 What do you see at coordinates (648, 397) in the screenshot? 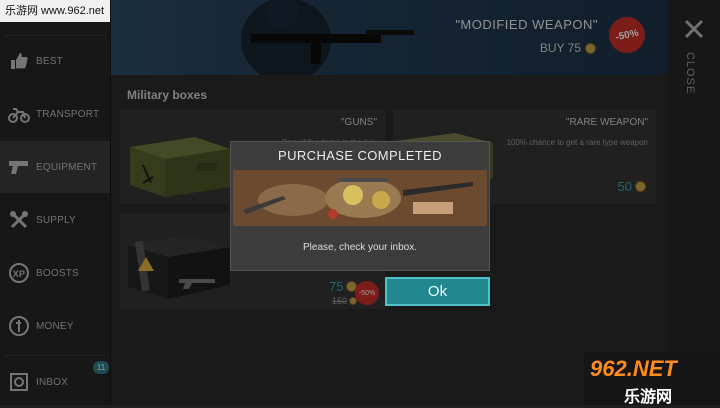
I see `watermark-name: 乐游网` at bounding box center [648, 397].